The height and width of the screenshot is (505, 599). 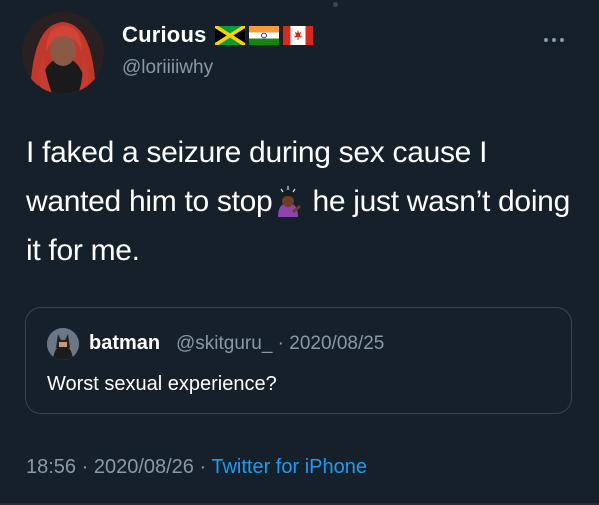 I want to click on quote-author-avatar, so click(x=63, y=344).